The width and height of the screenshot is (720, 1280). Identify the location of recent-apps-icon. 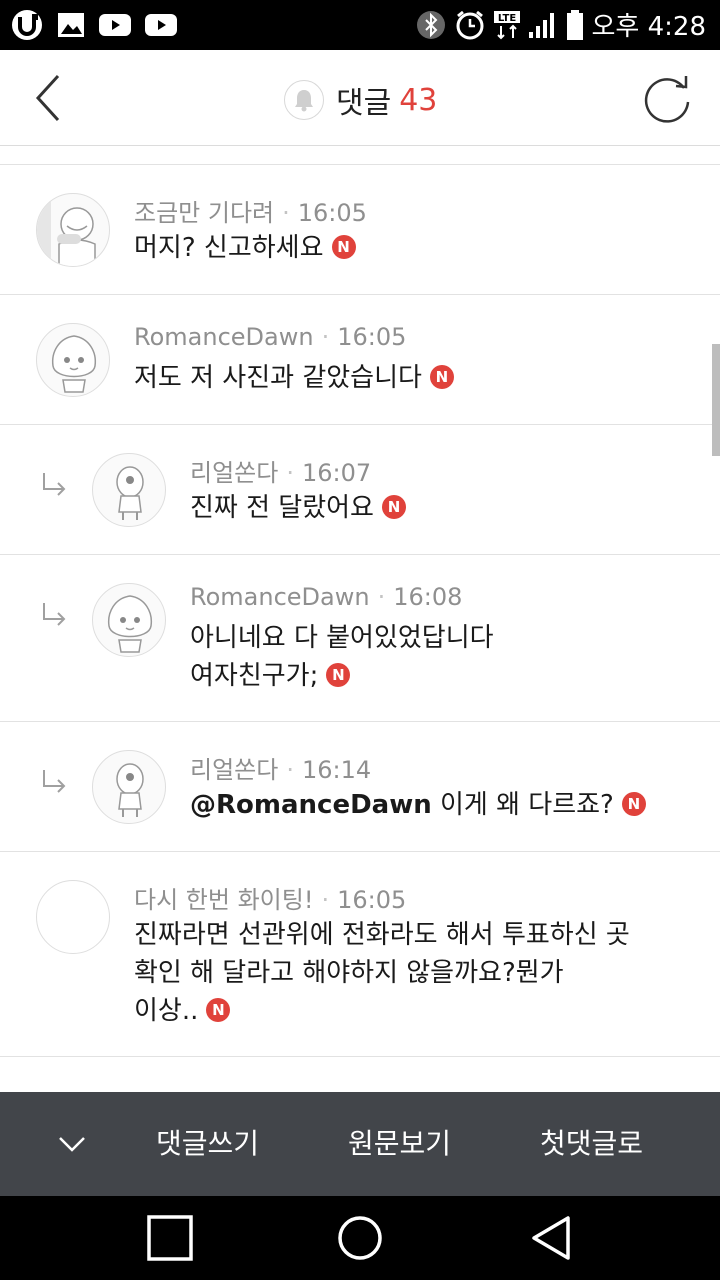
(170, 1238).